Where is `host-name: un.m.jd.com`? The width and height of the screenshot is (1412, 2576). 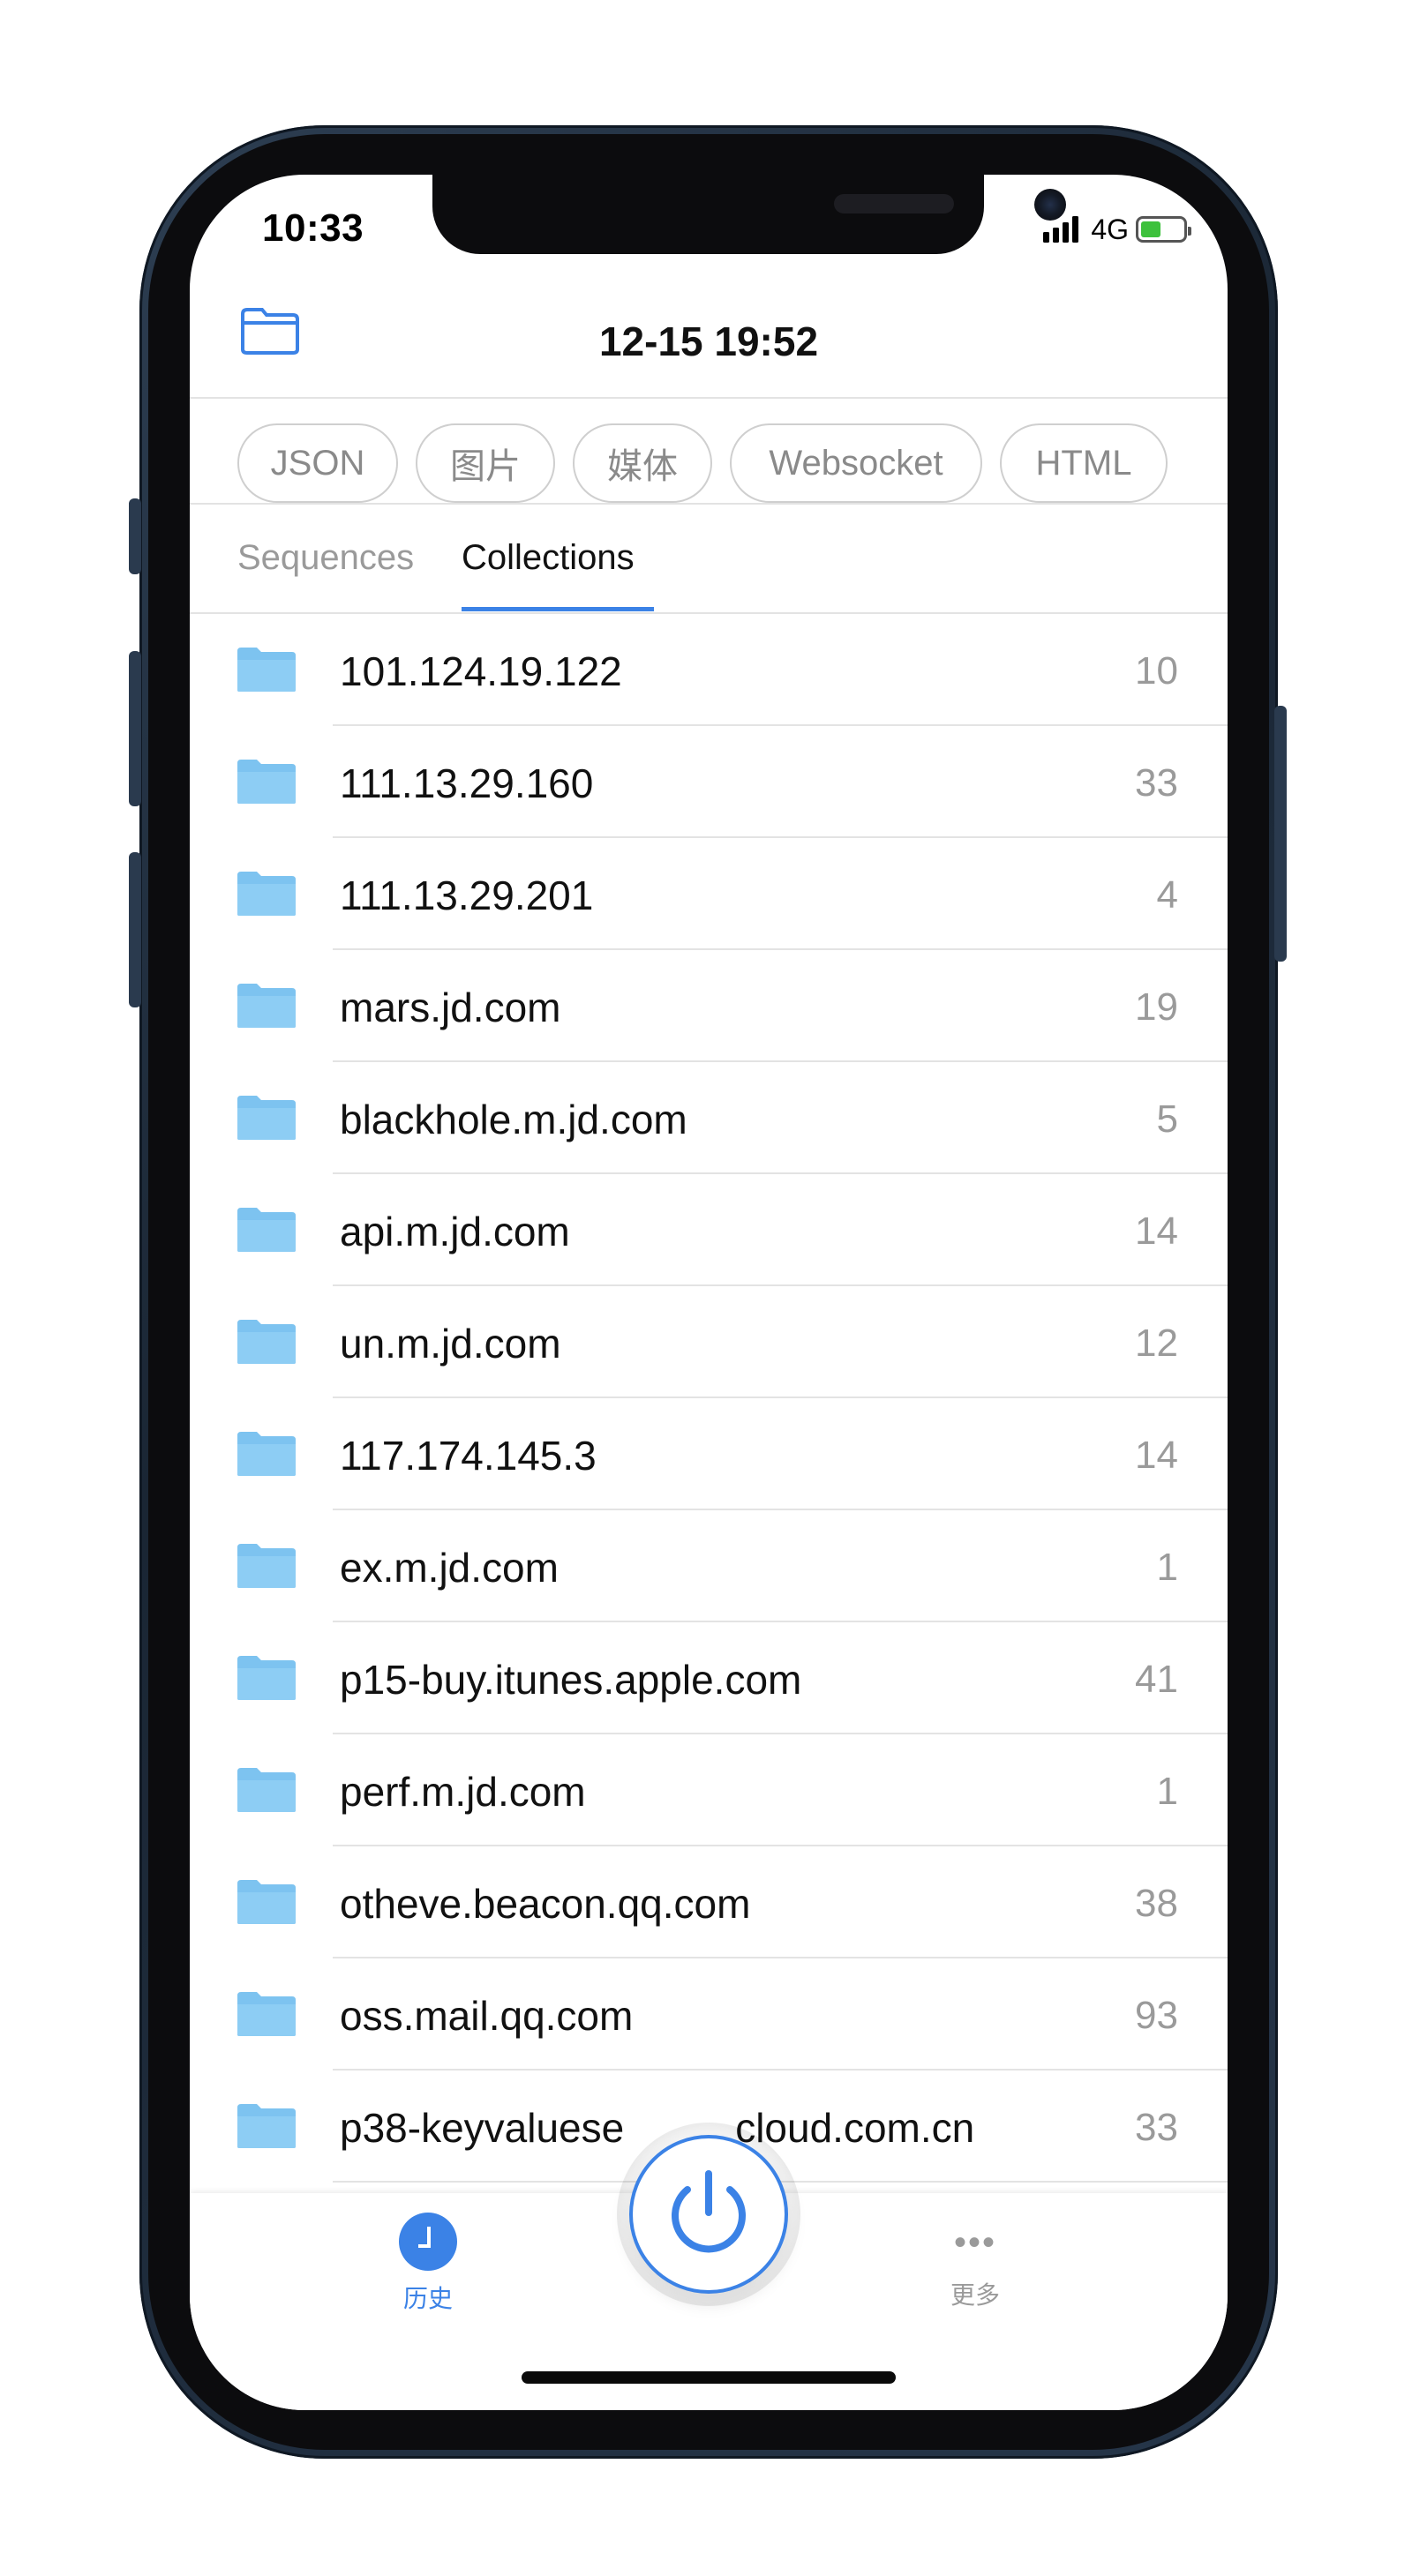
host-name: un.m.jd.com is located at coordinates (450, 1344).